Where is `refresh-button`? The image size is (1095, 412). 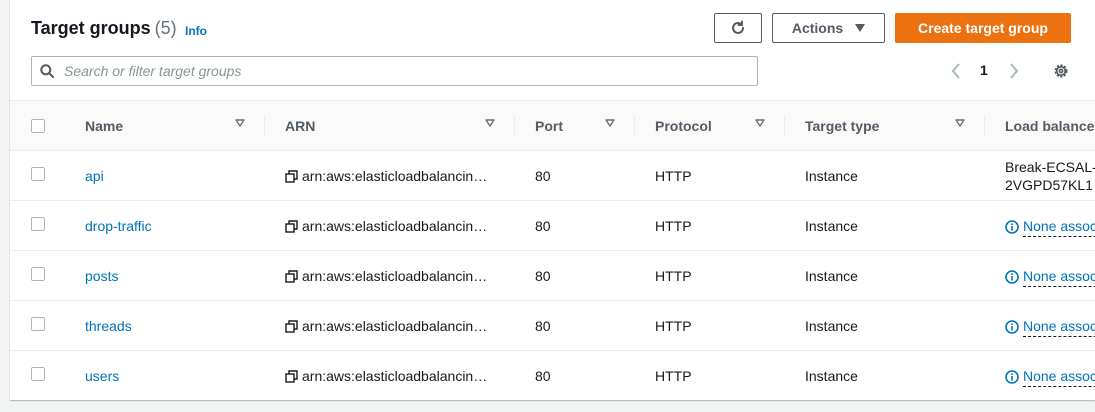
refresh-button is located at coordinates (738, 28).